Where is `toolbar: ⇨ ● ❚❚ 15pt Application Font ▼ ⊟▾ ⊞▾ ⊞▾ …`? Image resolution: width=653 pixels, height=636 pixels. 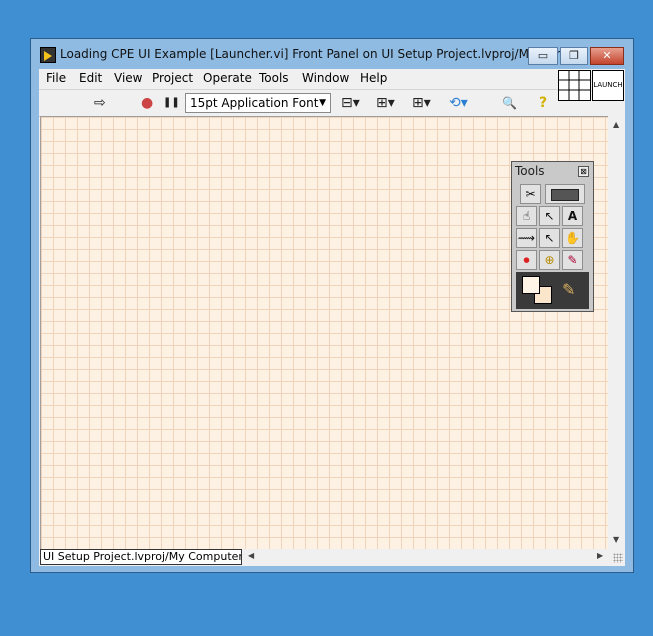 toolbar: ⇨ ● ❚❚ 15pt Application Font ▼ ⊟▾ ⊞▾ ⊞▾ … is located at coordinates (299, 103).